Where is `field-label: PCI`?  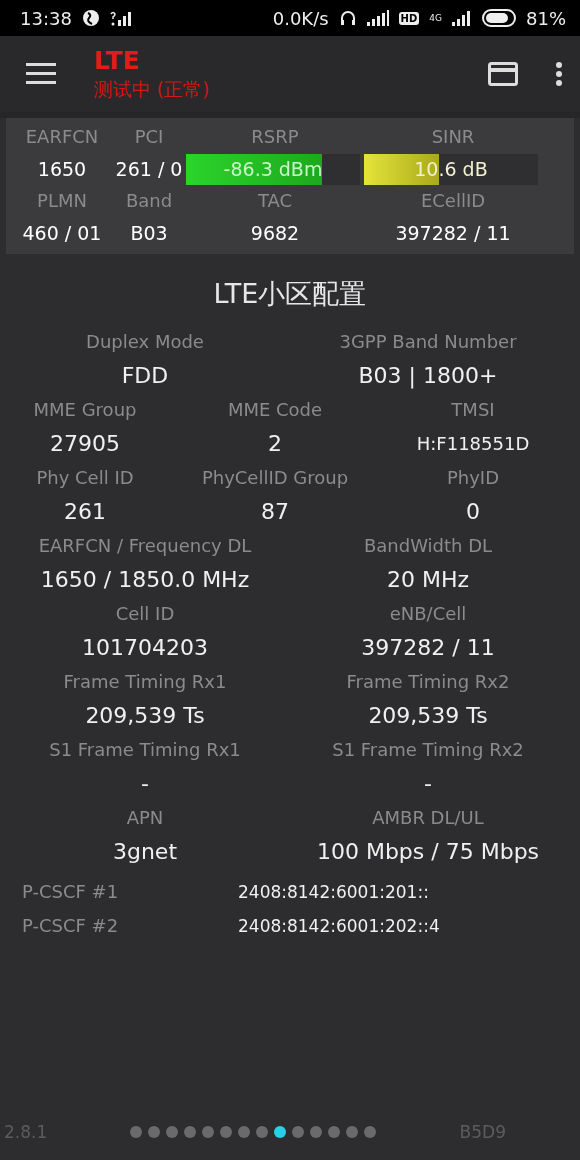
field-label: PCI is located at coordinates (149, 137).